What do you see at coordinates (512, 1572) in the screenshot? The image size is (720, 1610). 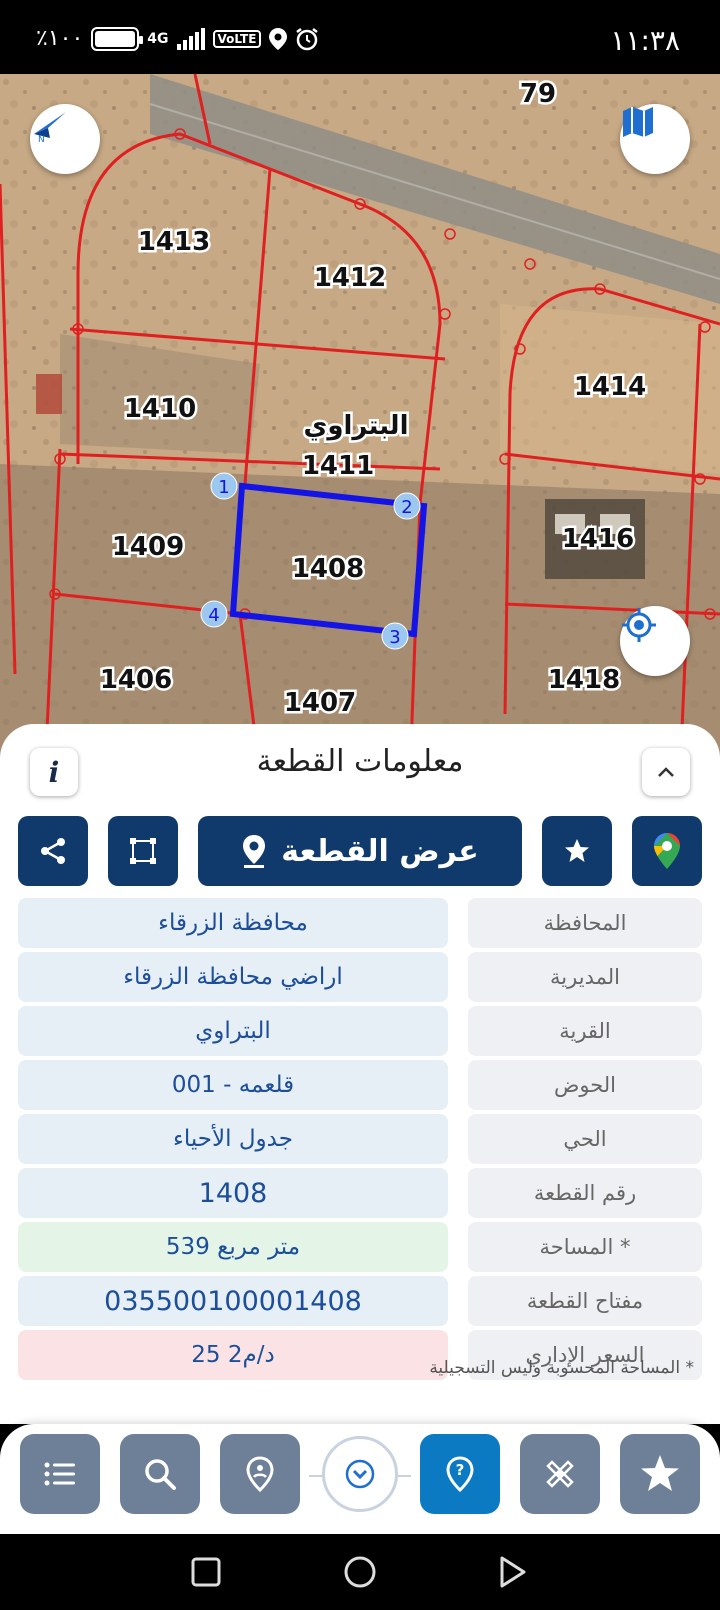 I see `back-icon` at bounding box center [512, 1572].